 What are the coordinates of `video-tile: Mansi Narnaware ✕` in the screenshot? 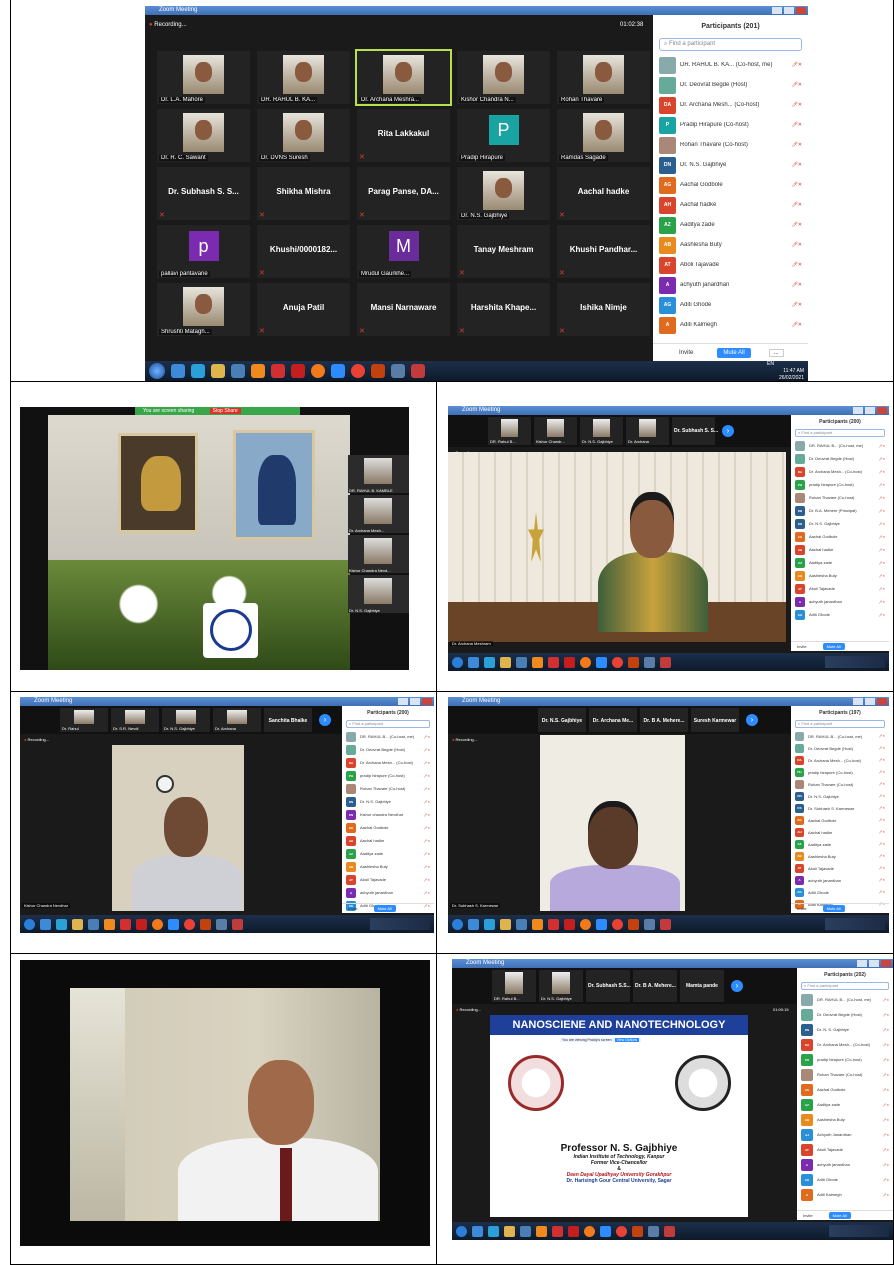 It's located at (403, 309).